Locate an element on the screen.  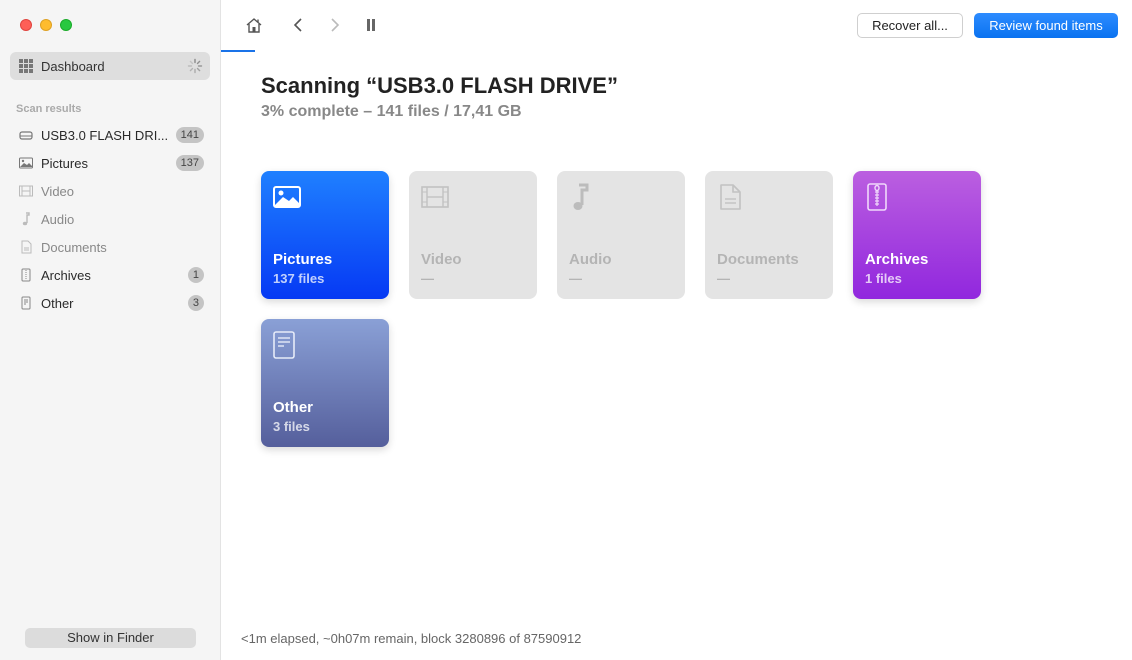
back-button is located at coordinates (298, 25).